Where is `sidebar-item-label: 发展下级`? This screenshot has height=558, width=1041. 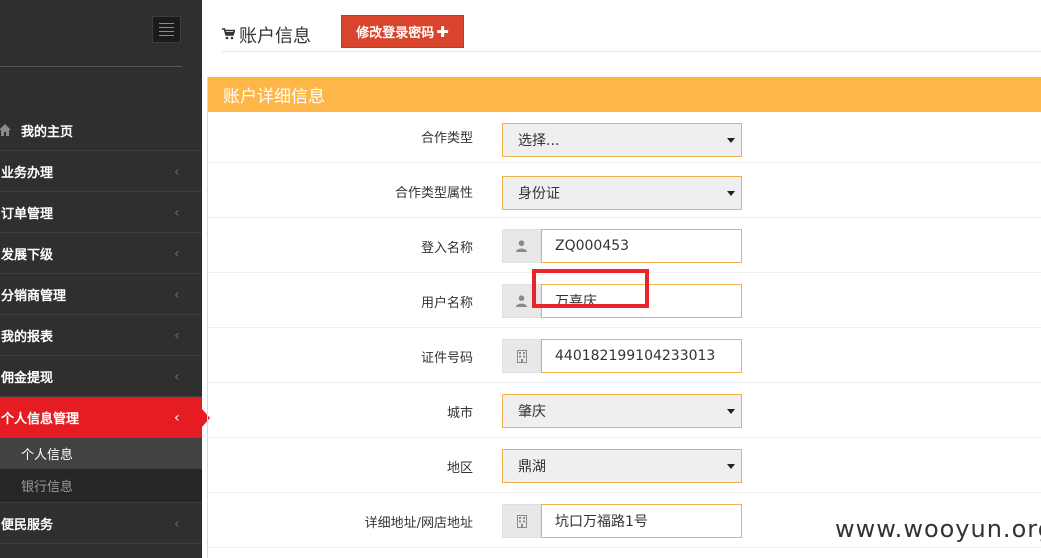
sidebar-item-label: 发展下级 is located at coordinates (27, 255).